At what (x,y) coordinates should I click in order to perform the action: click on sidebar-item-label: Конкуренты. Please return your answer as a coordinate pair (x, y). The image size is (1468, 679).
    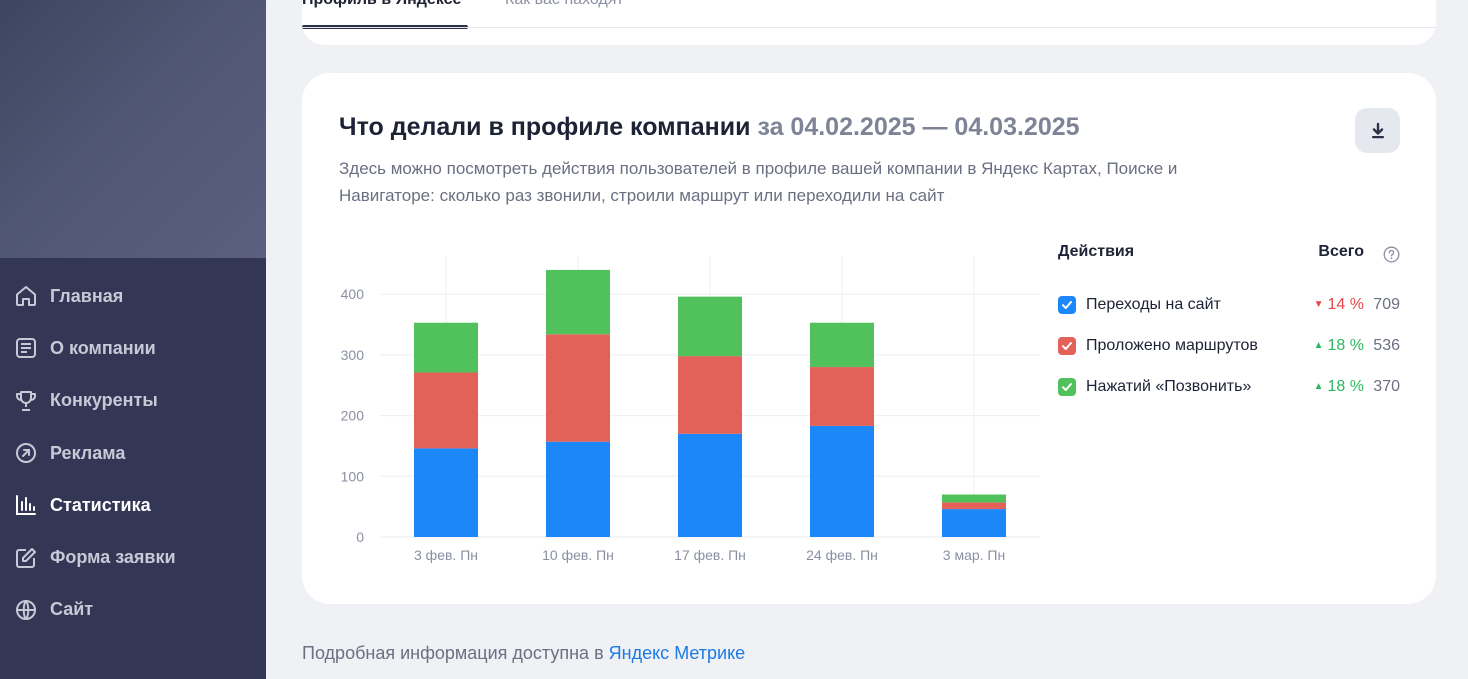
    Looking at the image, I should click on (104, 400).